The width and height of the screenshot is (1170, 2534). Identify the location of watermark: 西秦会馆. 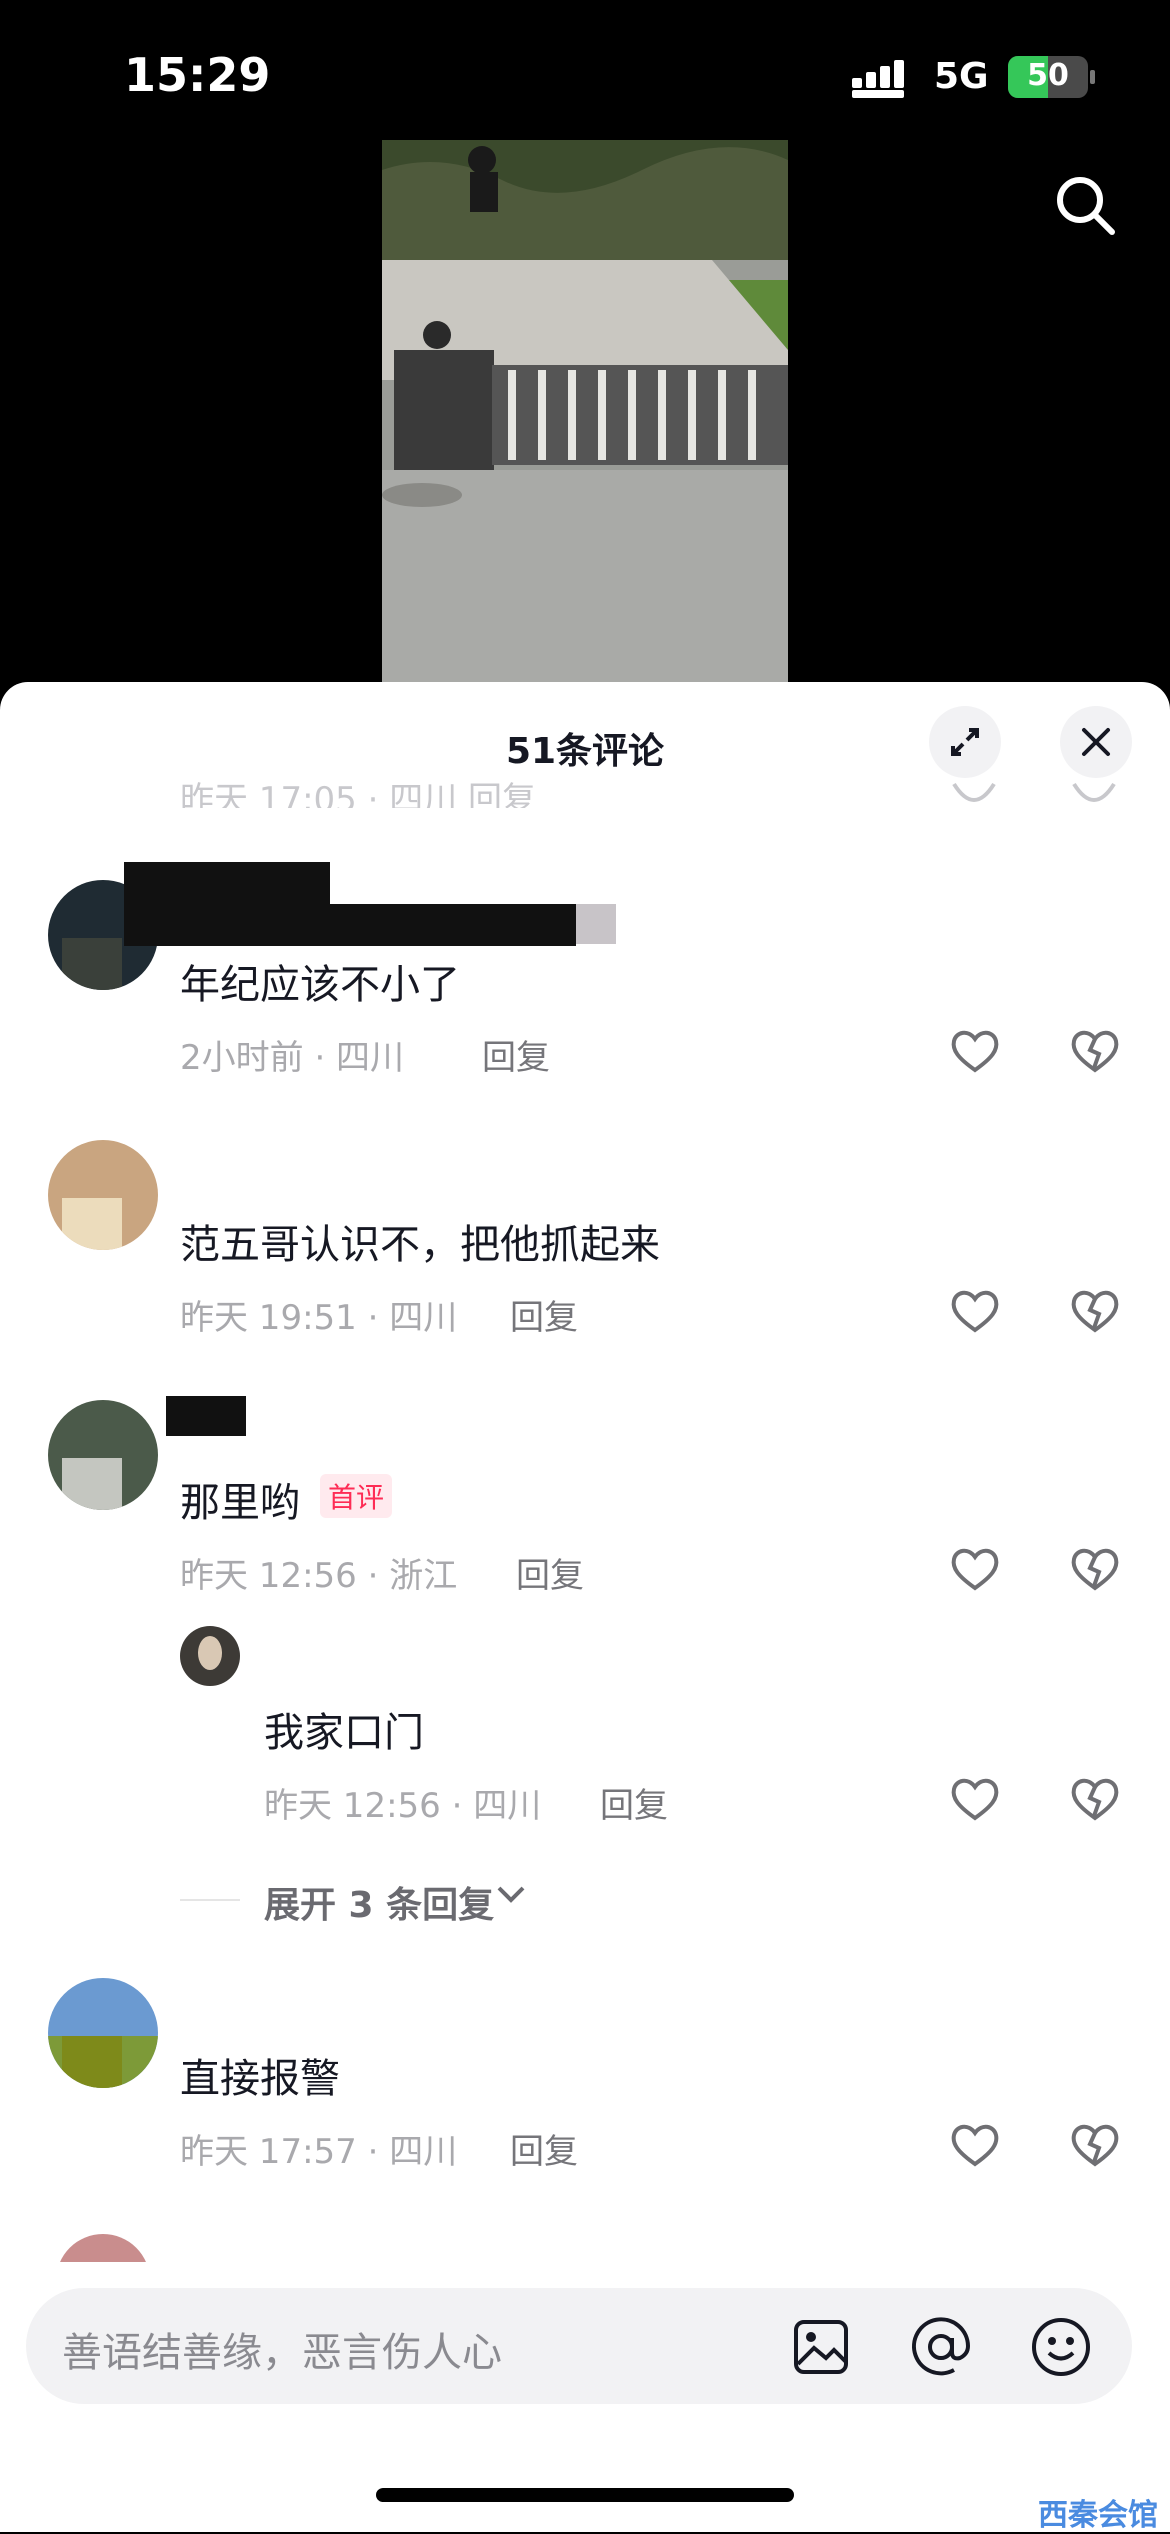
(1098, 2515).